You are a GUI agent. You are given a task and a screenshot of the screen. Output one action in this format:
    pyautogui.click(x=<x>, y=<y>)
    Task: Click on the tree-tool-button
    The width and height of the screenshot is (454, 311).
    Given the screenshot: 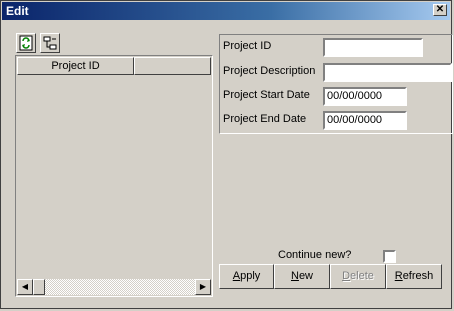 What is the action you would take?
    pyautogui.click(x=50, y=43)
    